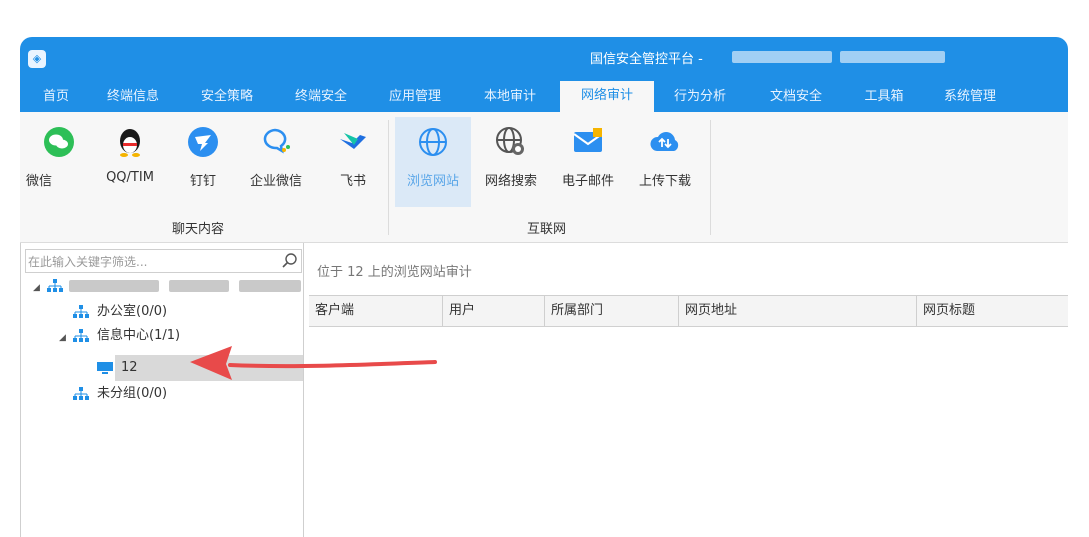 The height and width of the screenshot is (537, 1089). I want to click on annotation-arrow, so click(313, 363).